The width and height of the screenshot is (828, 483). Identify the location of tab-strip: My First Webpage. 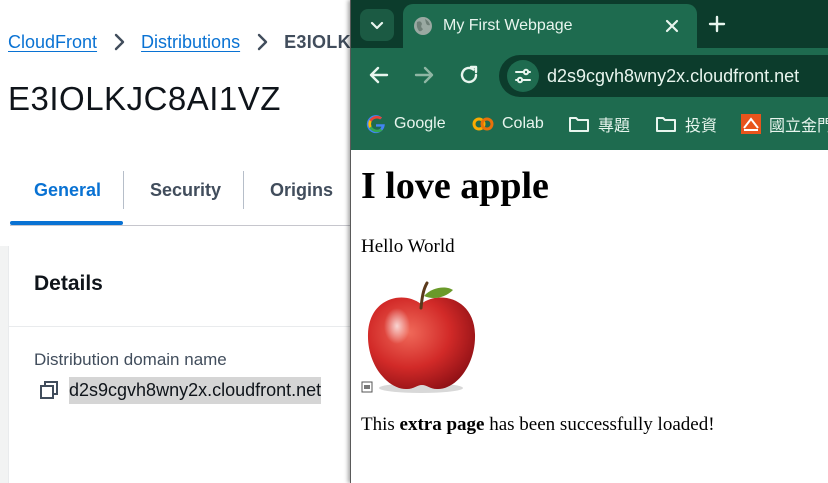
(589, 24).